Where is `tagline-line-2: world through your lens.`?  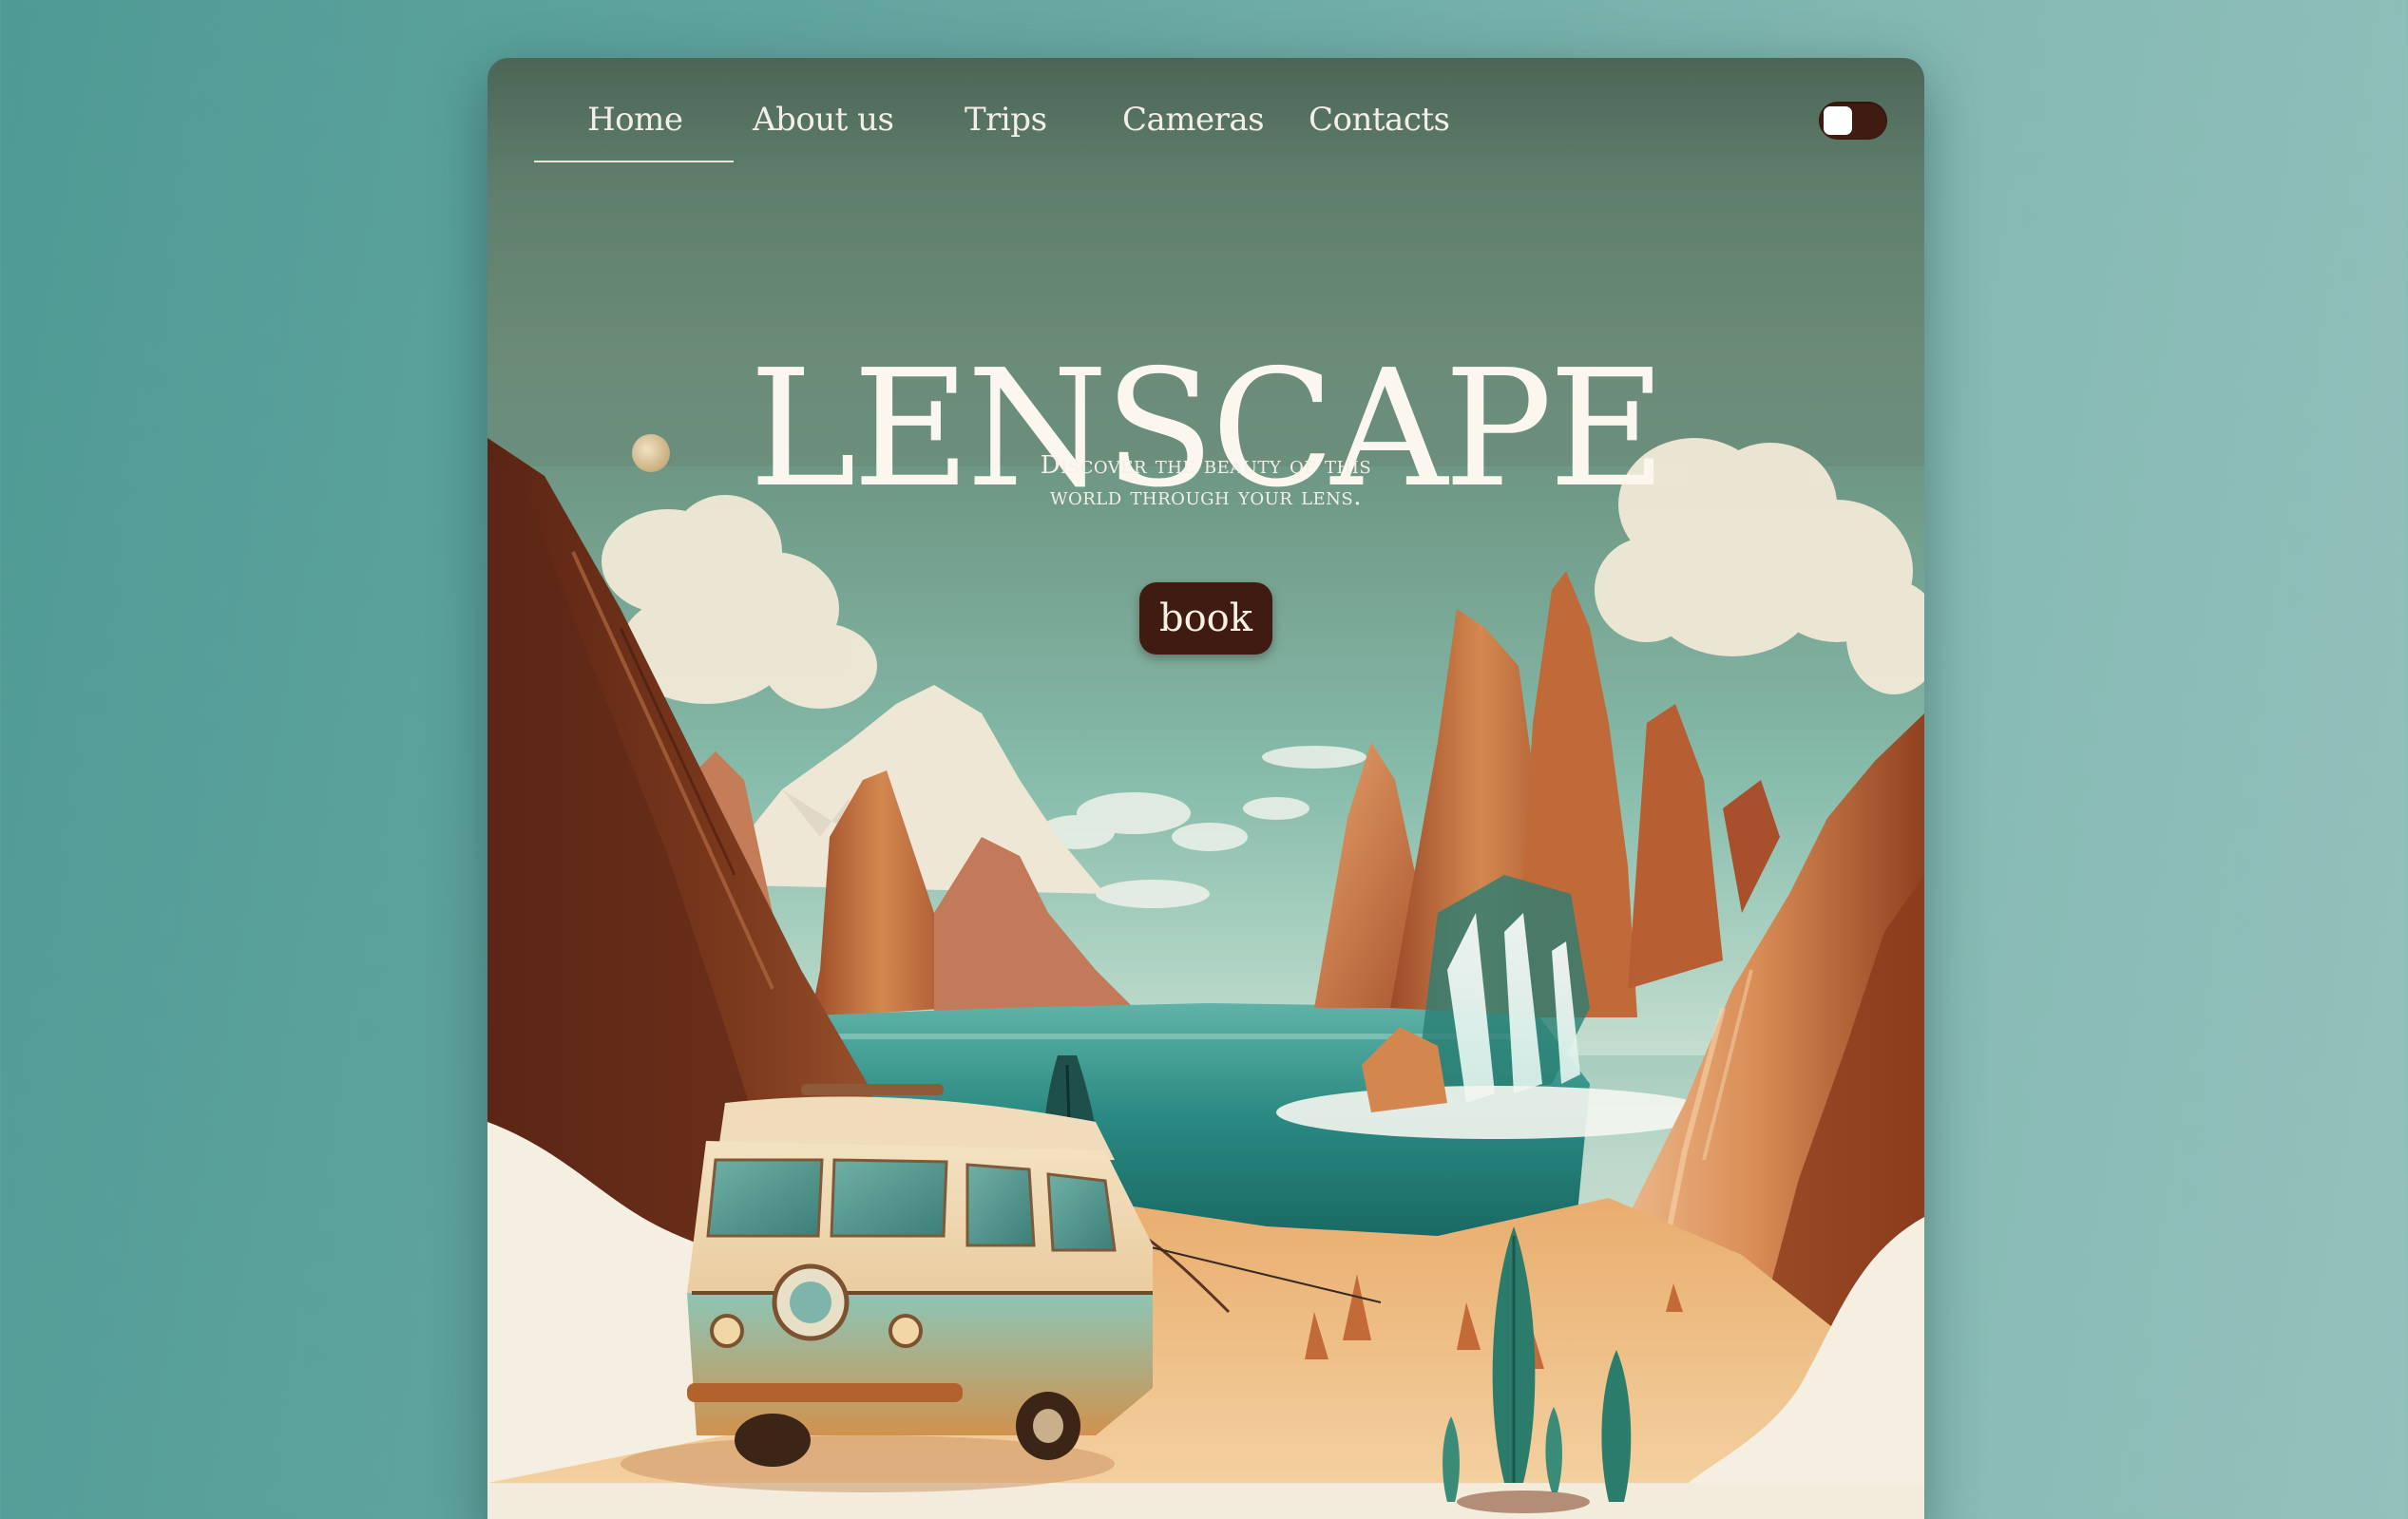
tagline-line-2: world through your lens. is located at coordinates (1206, 497).